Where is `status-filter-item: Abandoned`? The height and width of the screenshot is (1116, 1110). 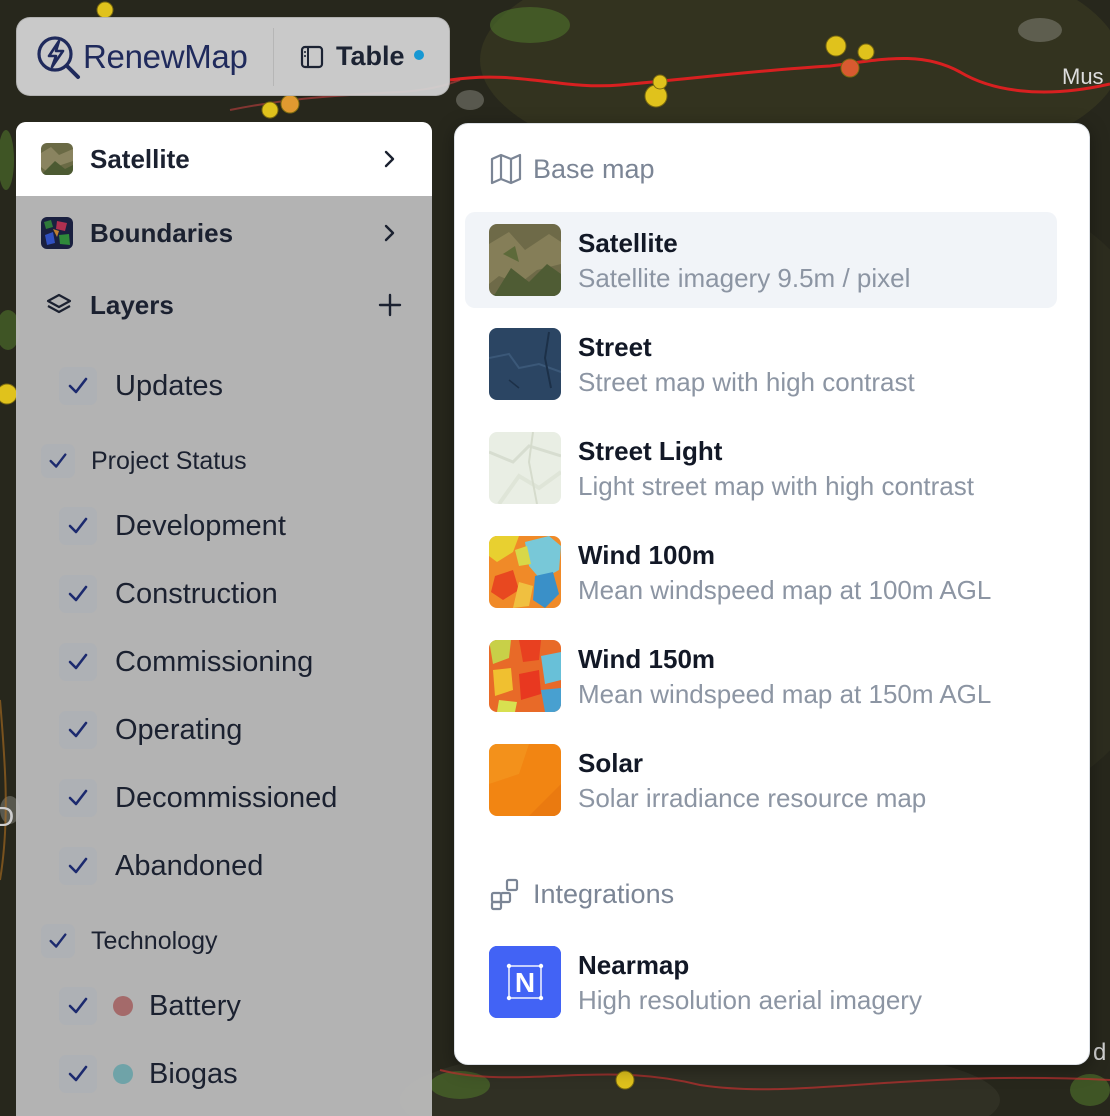 status-filter-item: Abandoned is located at coordinates (224, 866).